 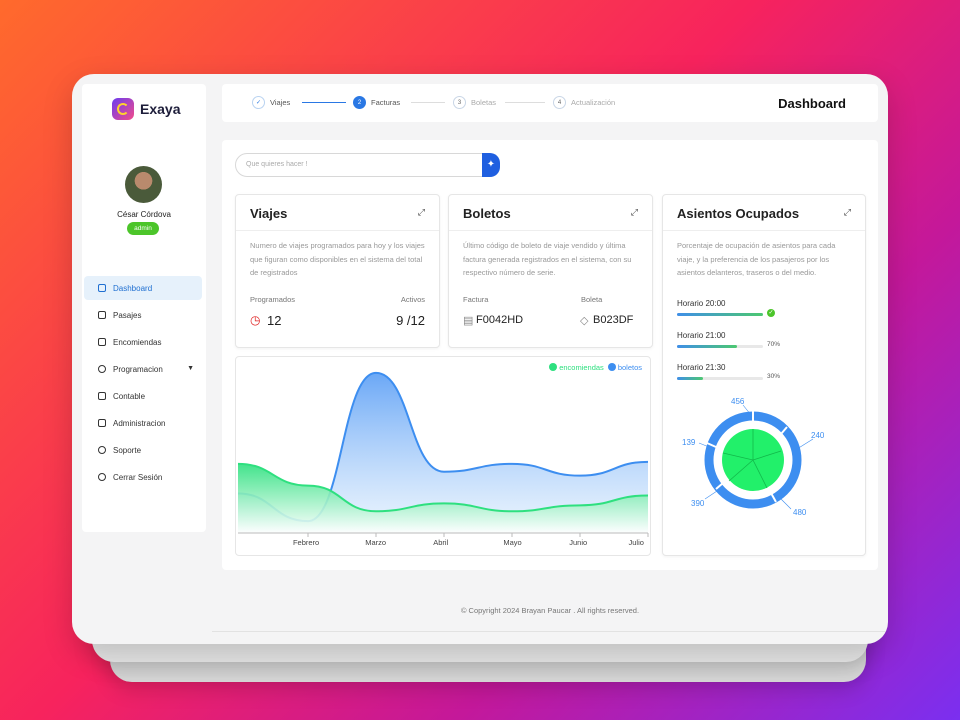 I want to click on sidebar-item-pasajes: Pasajes, so click(x=143, y=315).